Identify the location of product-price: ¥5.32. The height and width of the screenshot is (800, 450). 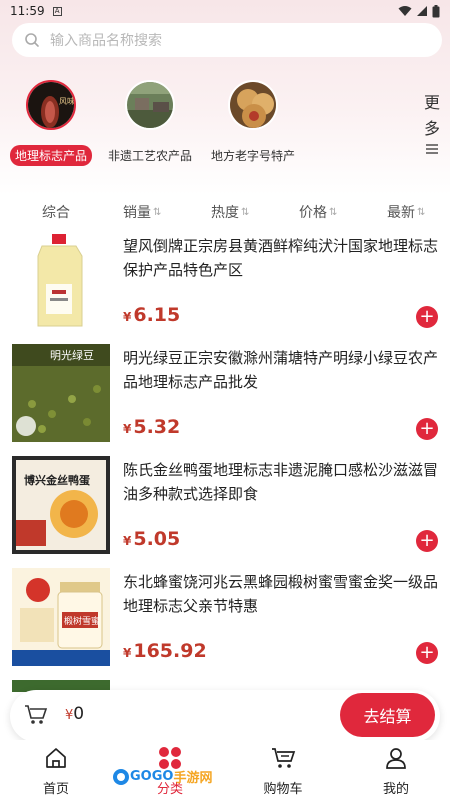
(151, 427).